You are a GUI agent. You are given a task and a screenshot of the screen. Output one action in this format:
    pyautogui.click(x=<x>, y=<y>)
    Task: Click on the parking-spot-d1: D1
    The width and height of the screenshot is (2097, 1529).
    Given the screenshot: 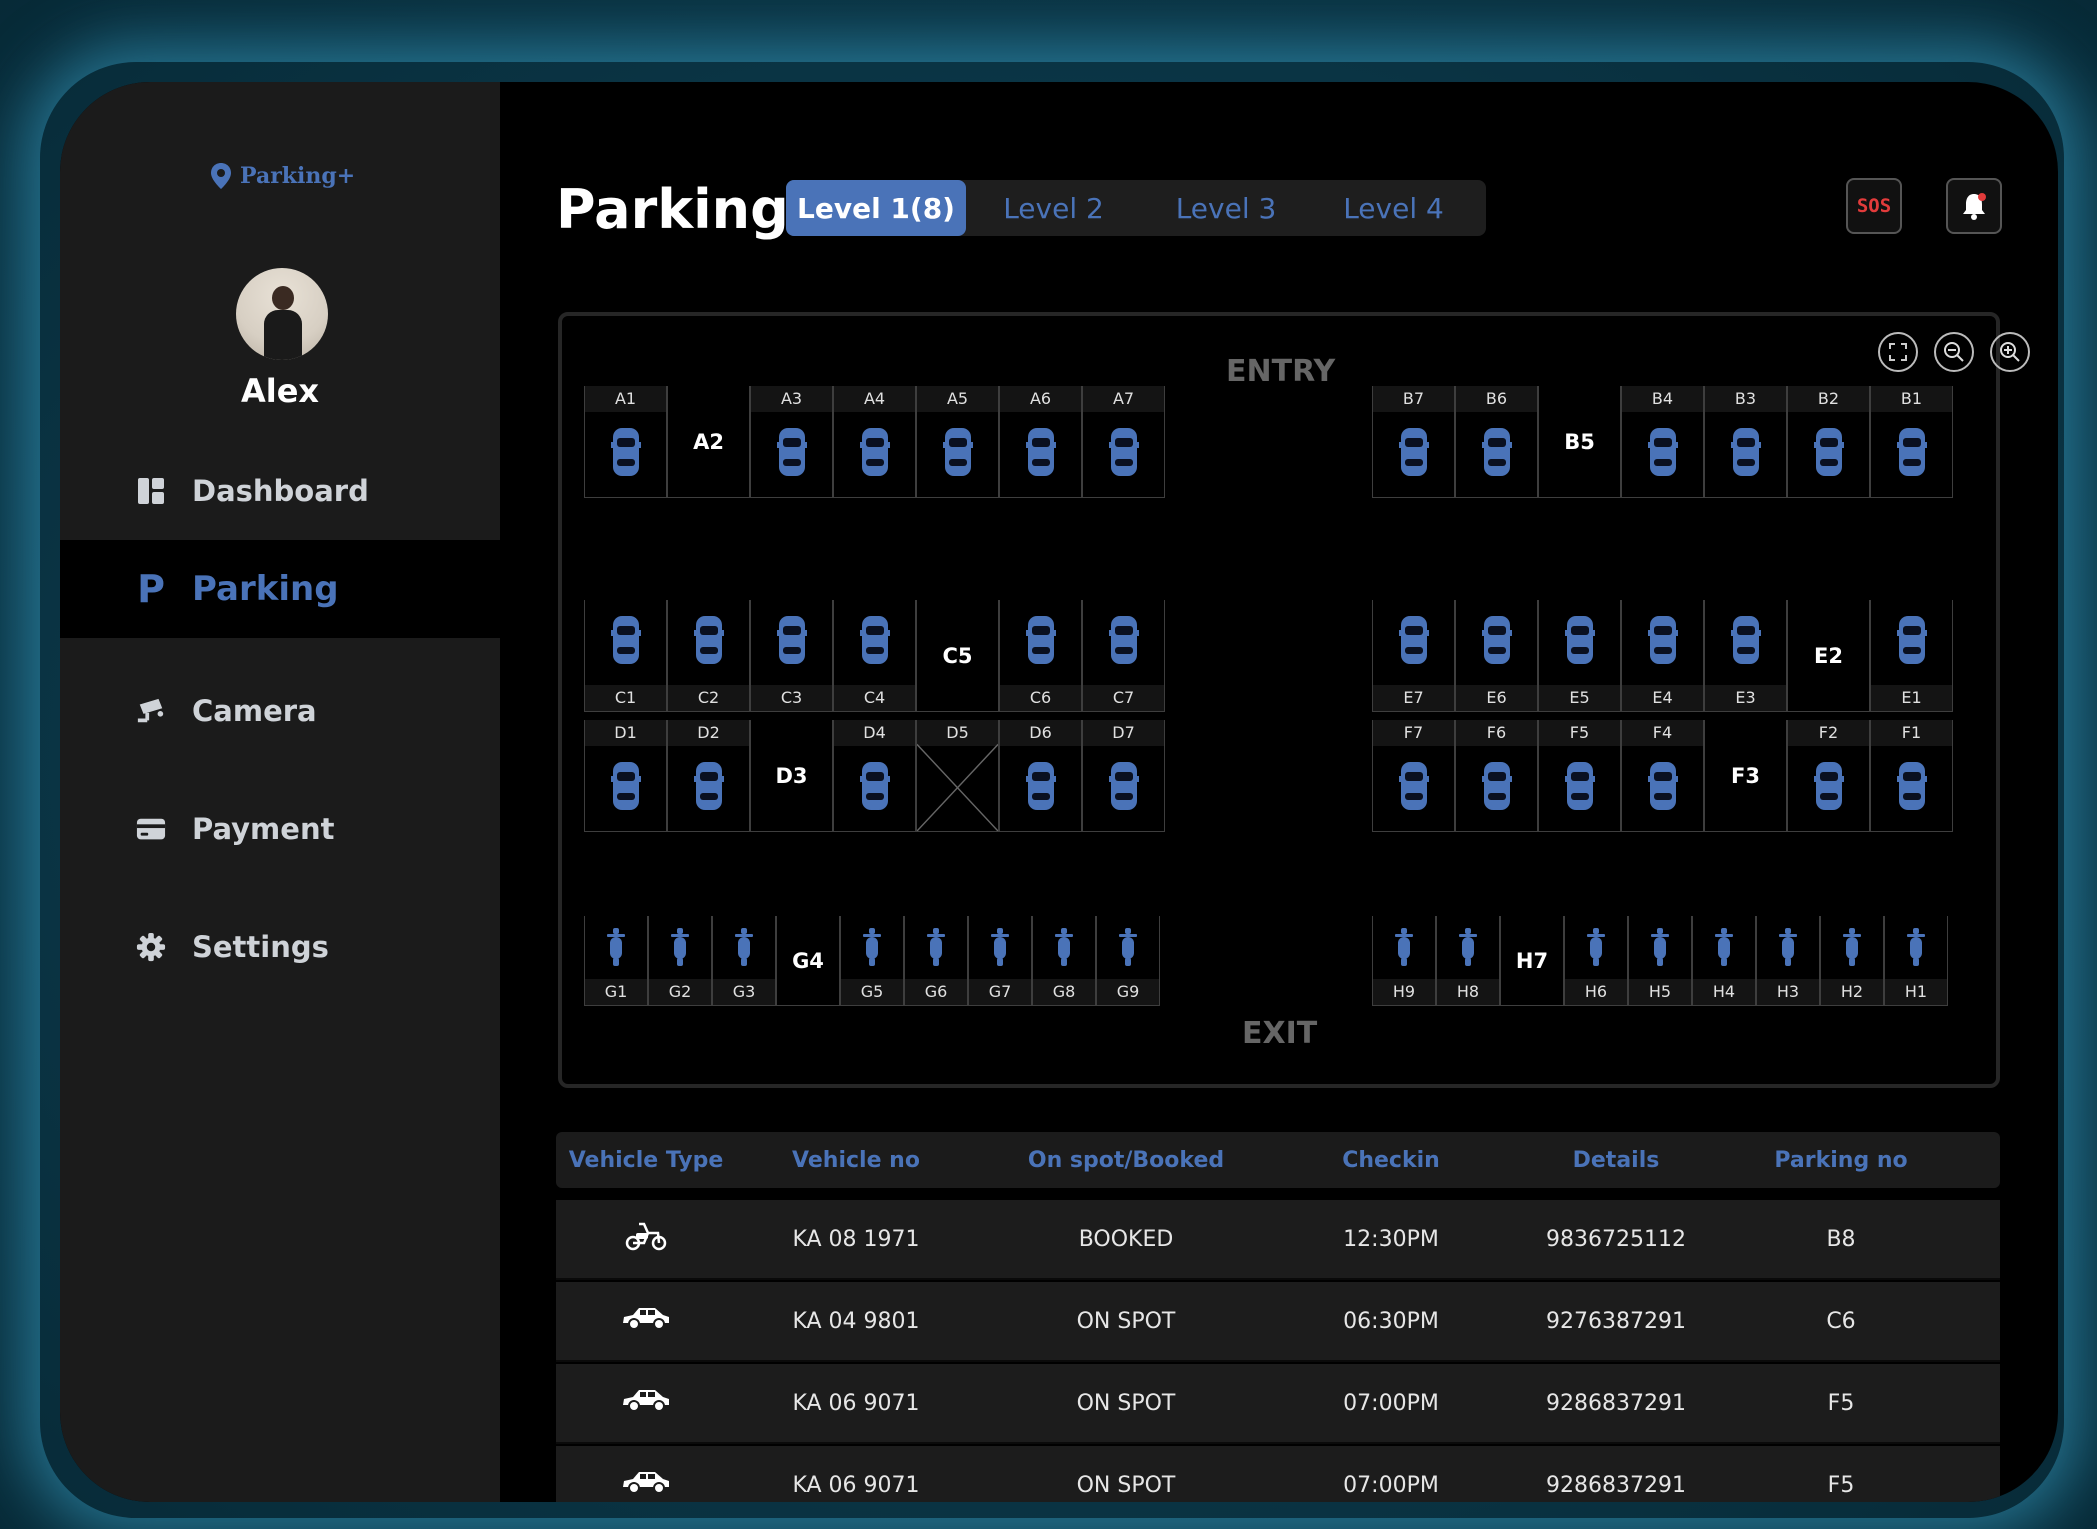 What is the action you would take?
    pyautogui.click(x=625, y=776)
    